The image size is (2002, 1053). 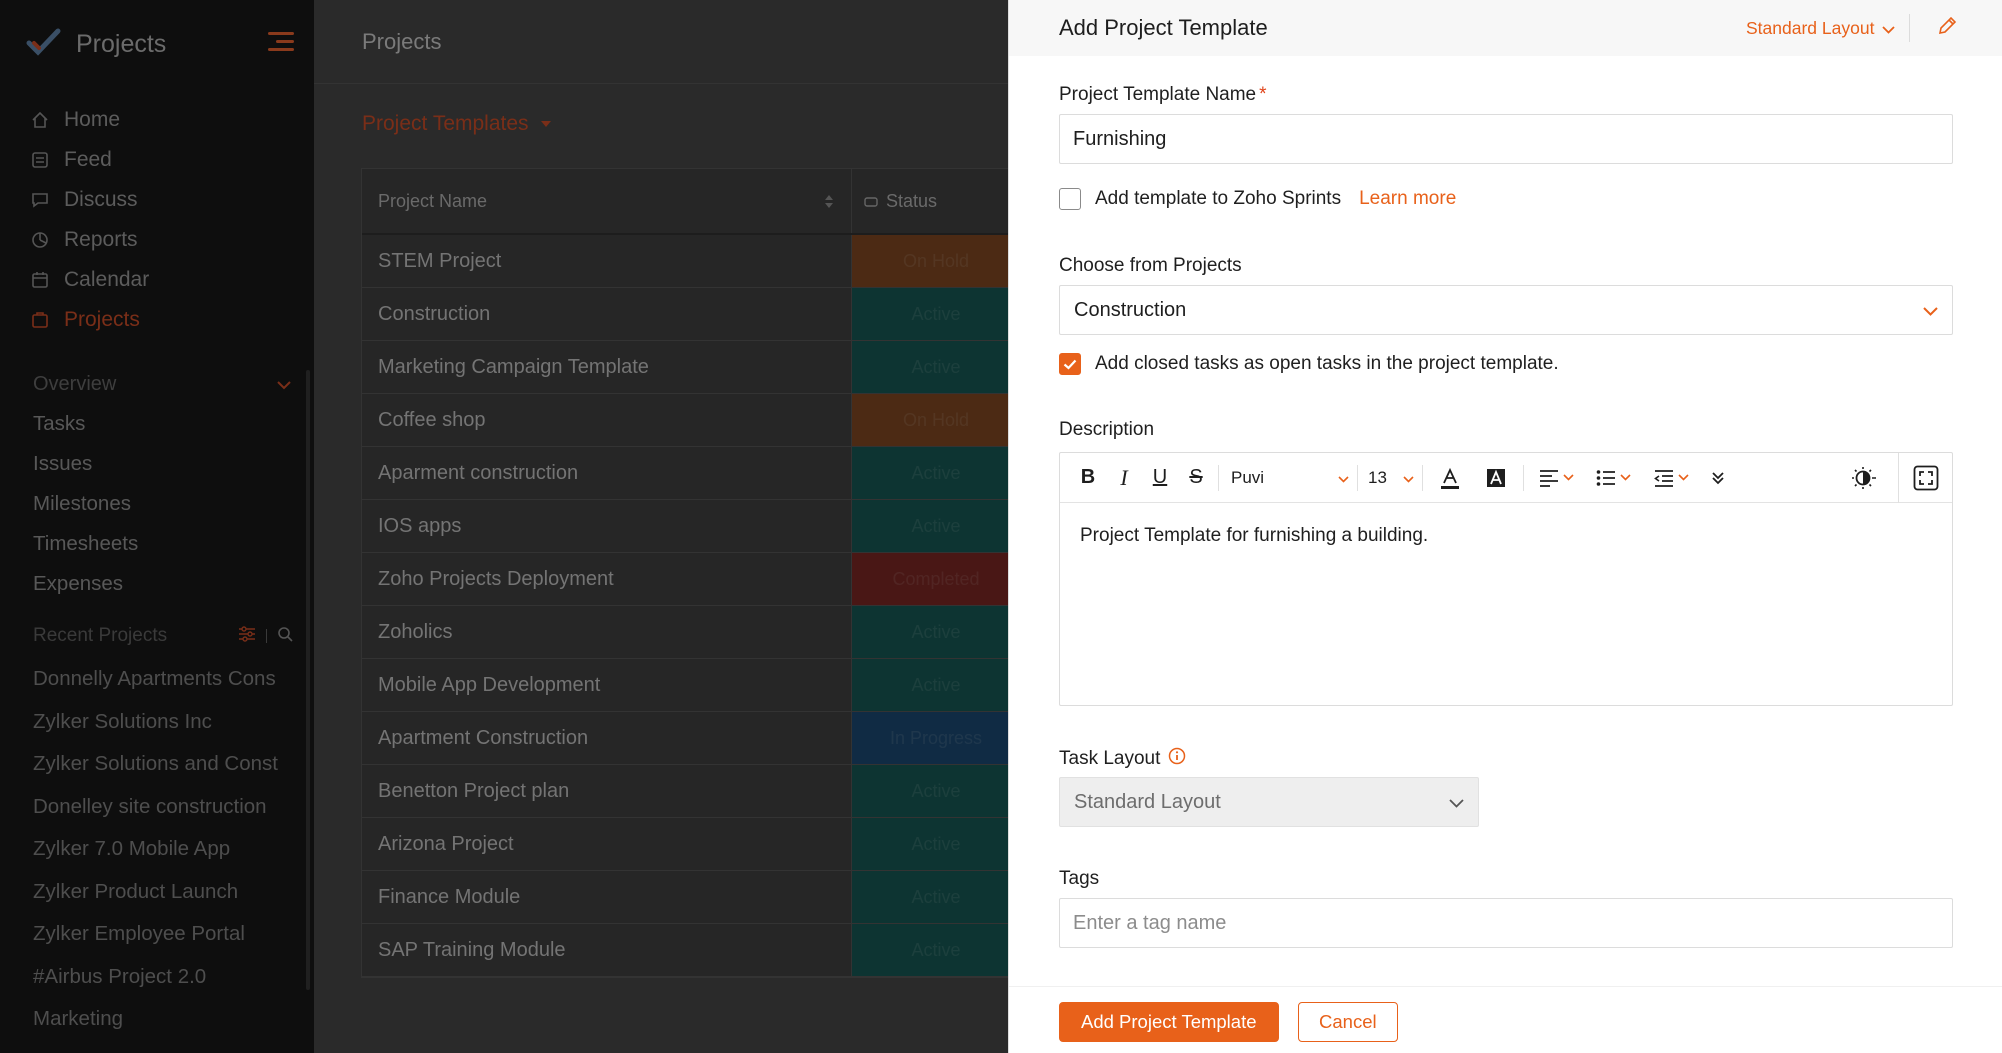 What do you see at coordinates (1269, 802) in the screenshot?
I see `task-layout-select: Standard Layout` at bounding box center [1269, 802].